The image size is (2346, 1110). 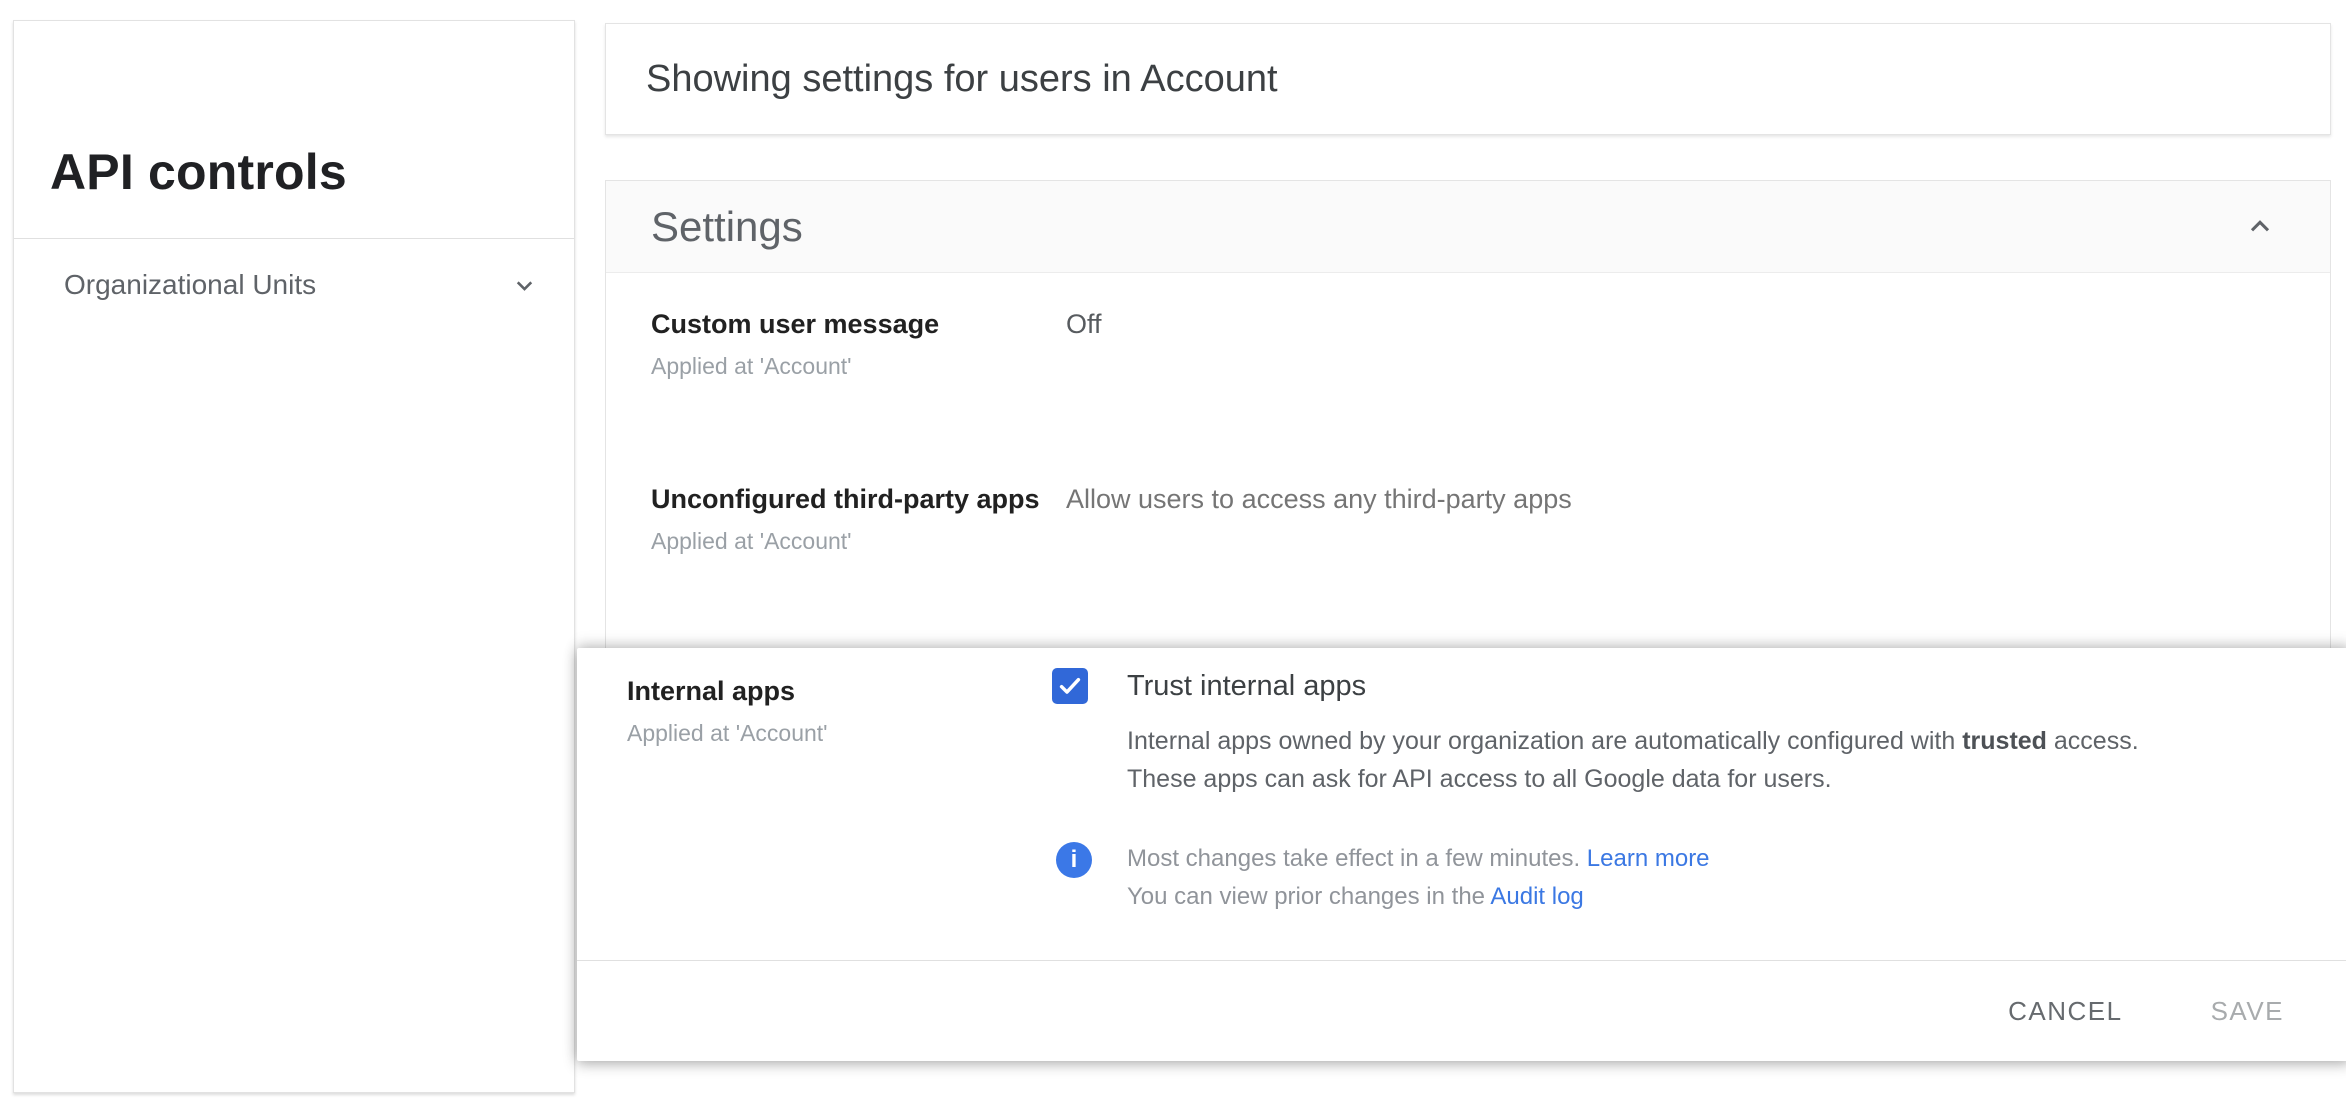 What do you see at coordinates (1468, 79) in the screenshot?
I see `scope-banner: Showing settings for users in Account` at bounding box center [1468, 79].